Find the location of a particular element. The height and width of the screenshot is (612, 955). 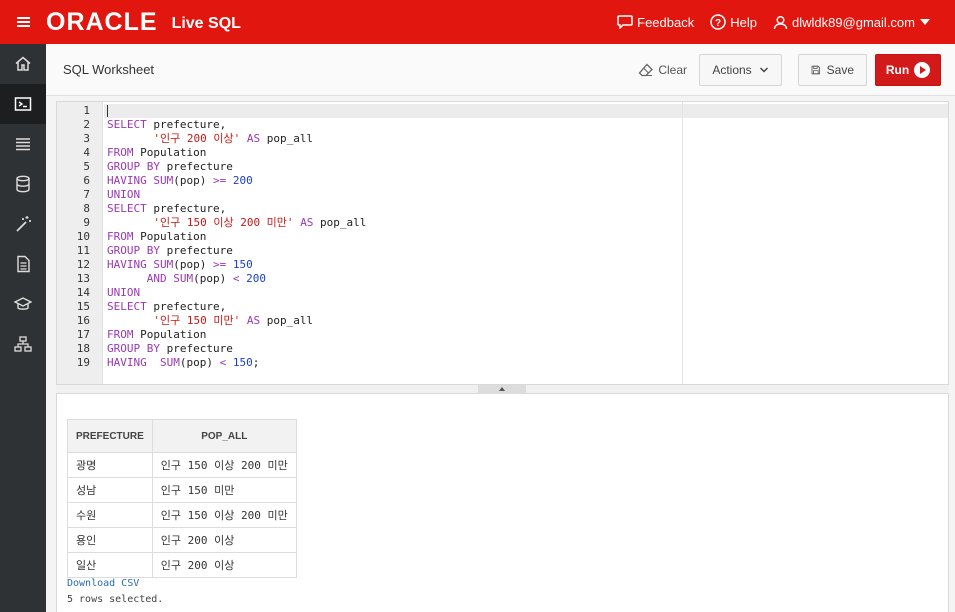

nav-database is located at coordinates (23, 184).